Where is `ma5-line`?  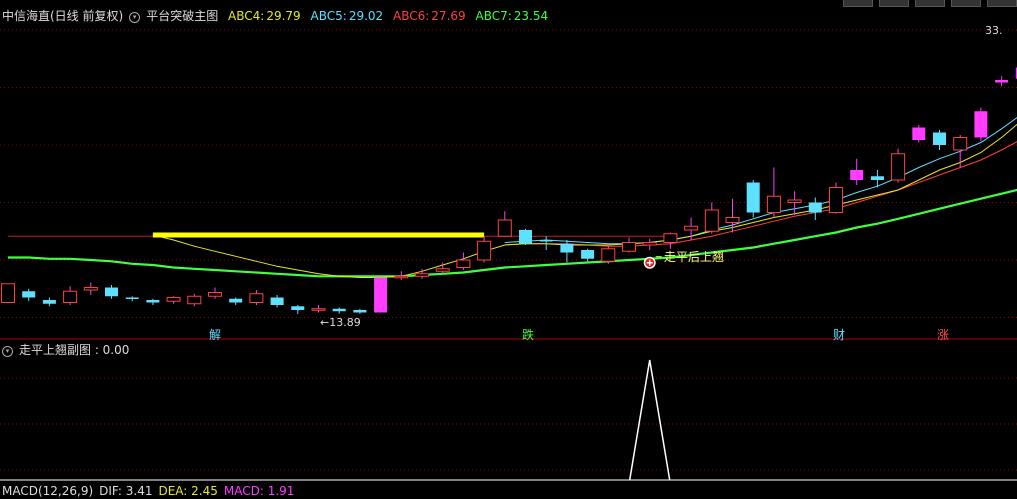
ma5-line is located at coordinates (760, 181).